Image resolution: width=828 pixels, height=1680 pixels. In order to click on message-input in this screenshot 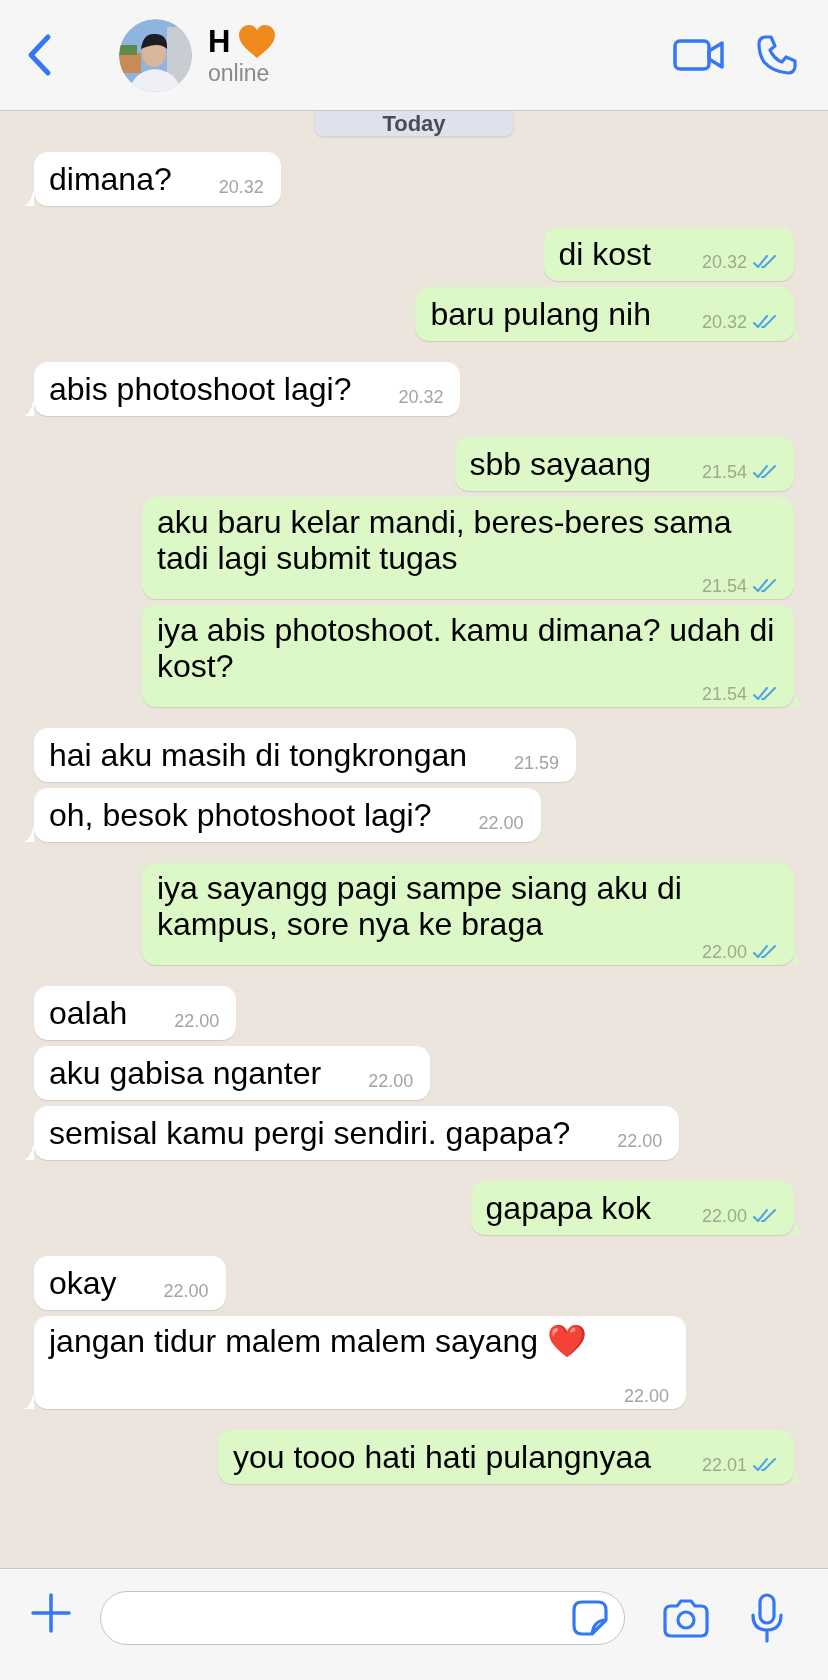, I will do `click(362, 1618)`.